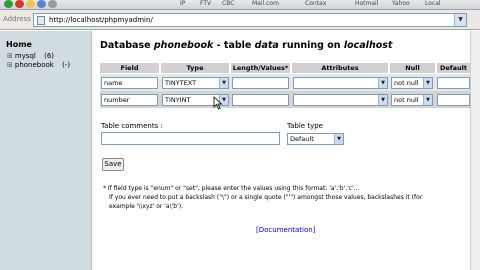 The width and height of the screenshot is (480, 270). What do you see at coordinates (195, 68) in the screenshot?
I see `col-head-type: Type` at bounding box center [195, 68].